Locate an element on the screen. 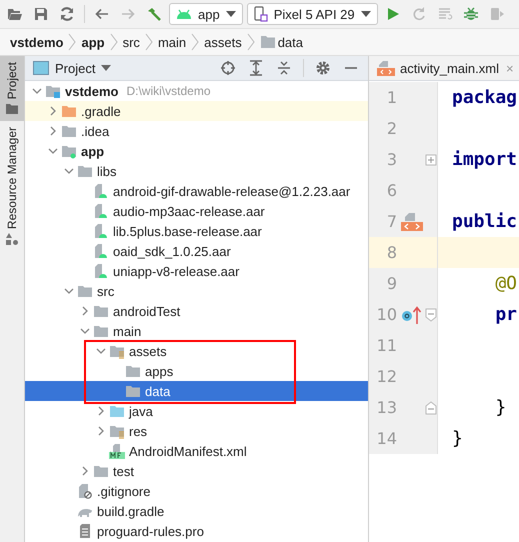 Image resolution: width=519 pixels, height=542 pixels. tree-item: test is located at coordinates (196, 471).